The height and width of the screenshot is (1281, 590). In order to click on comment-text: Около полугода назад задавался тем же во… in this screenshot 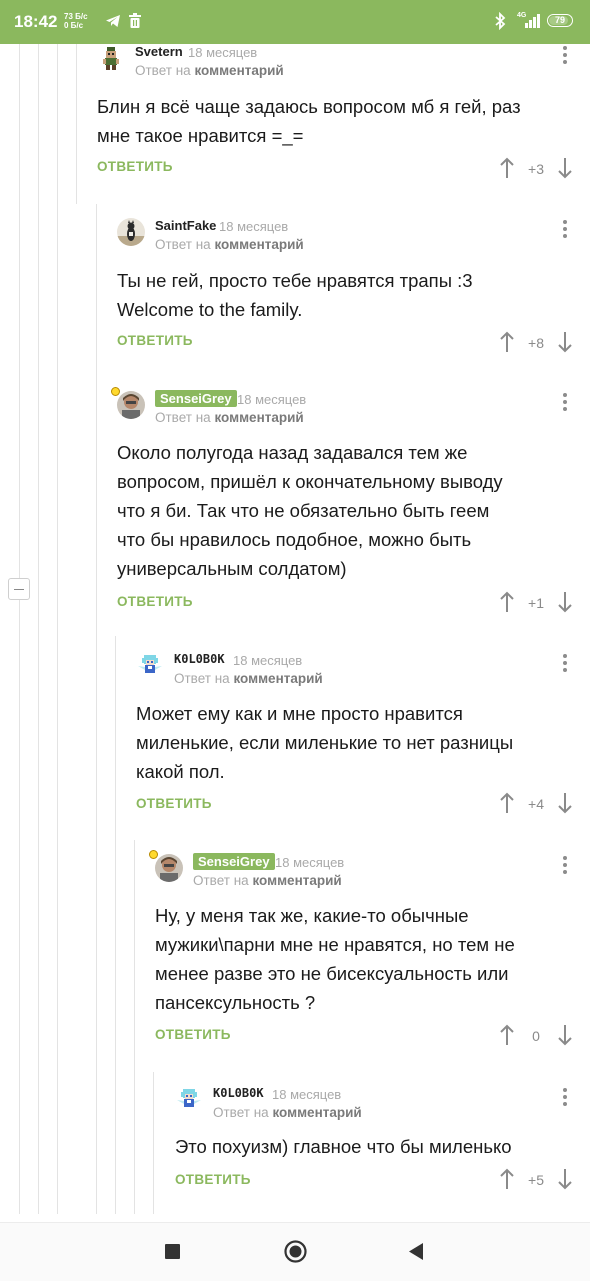, I will do `click(310, 510)`.